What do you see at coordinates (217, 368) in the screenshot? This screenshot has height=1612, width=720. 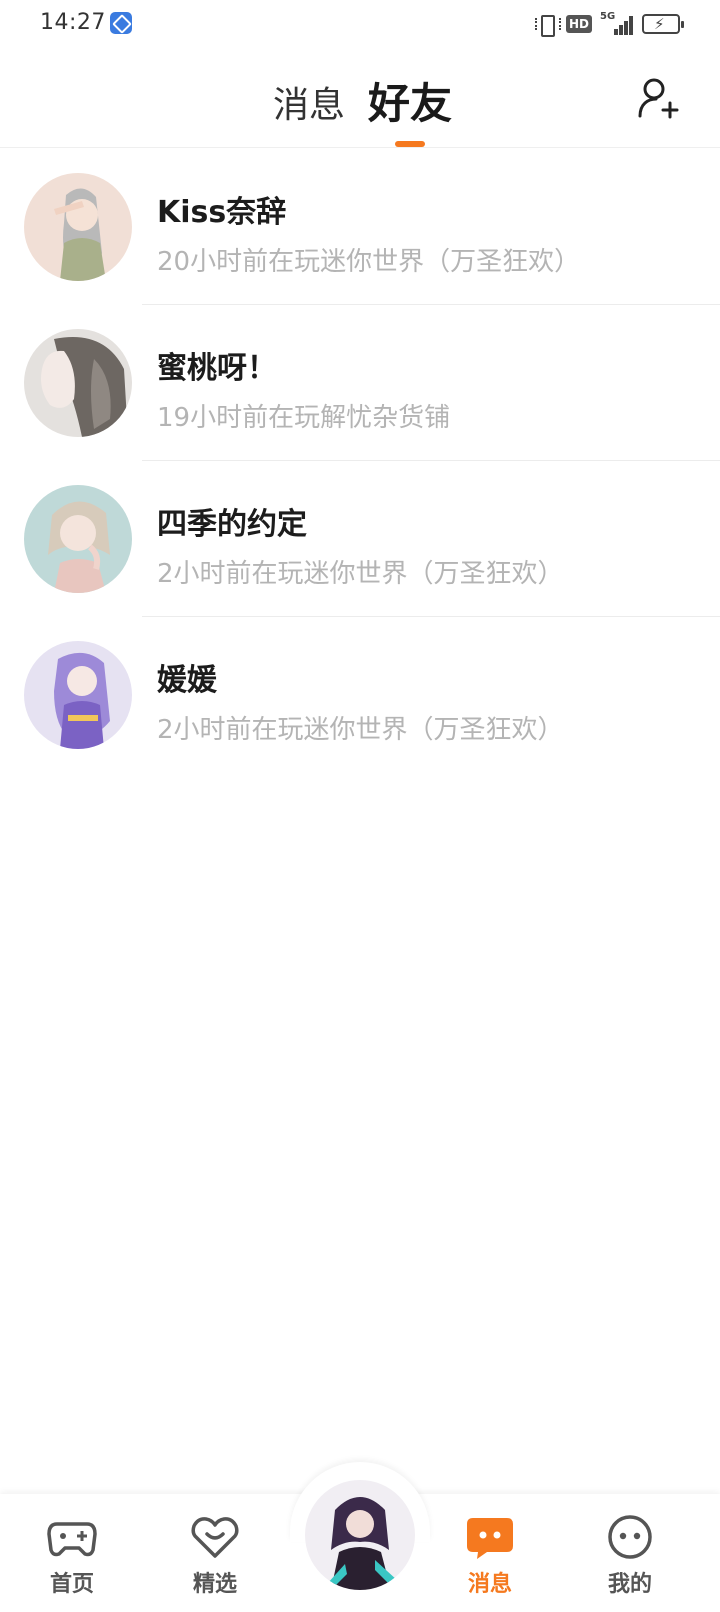 I see `friend-name: 蜜桃呀！` at bounding box center [217, 368].